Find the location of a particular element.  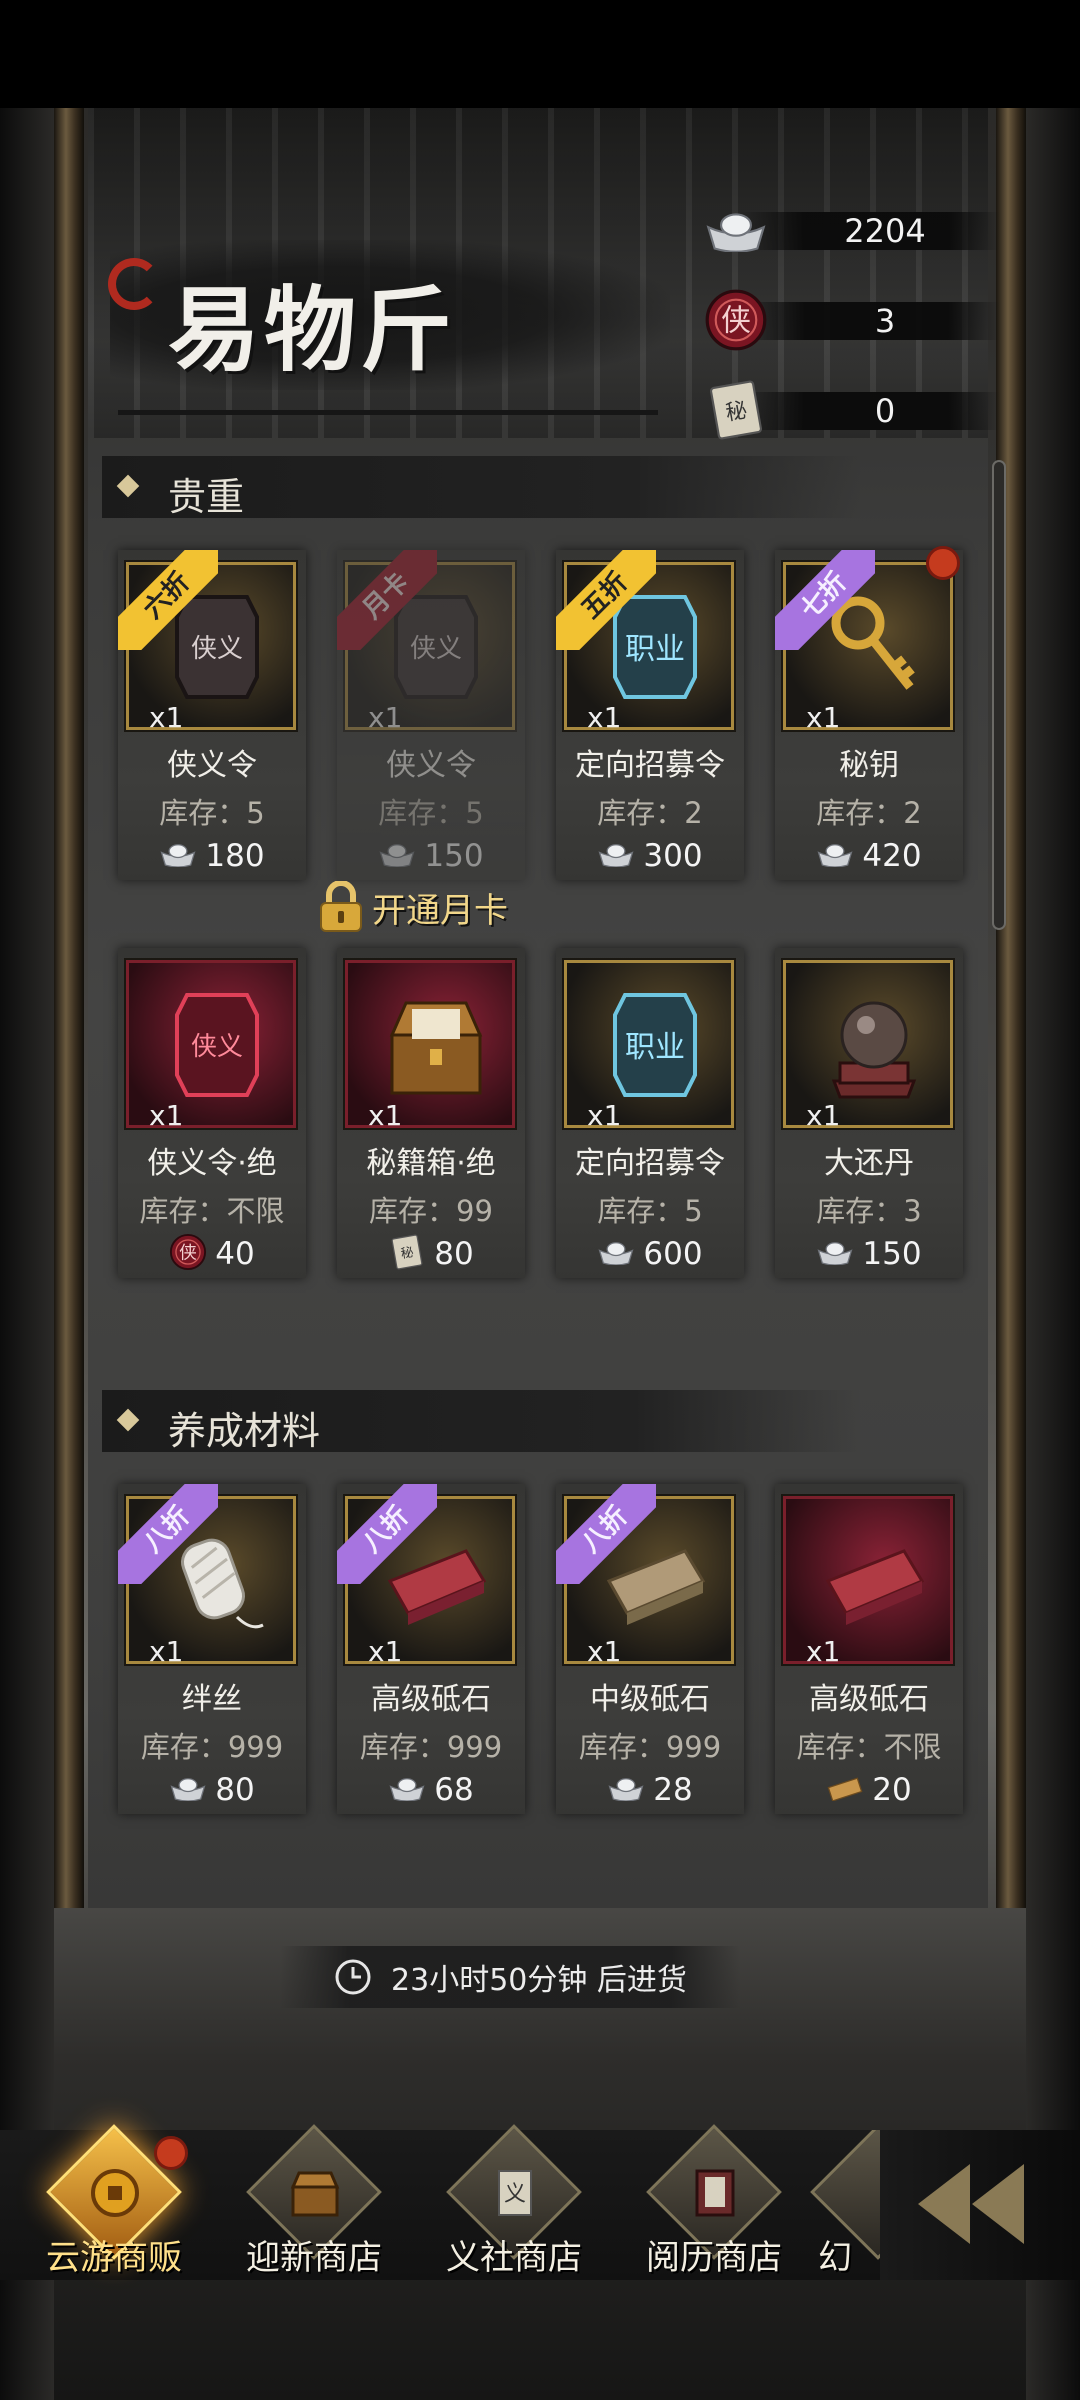

nav-tab-label: 幻 is located at coordinates (835, 2258).